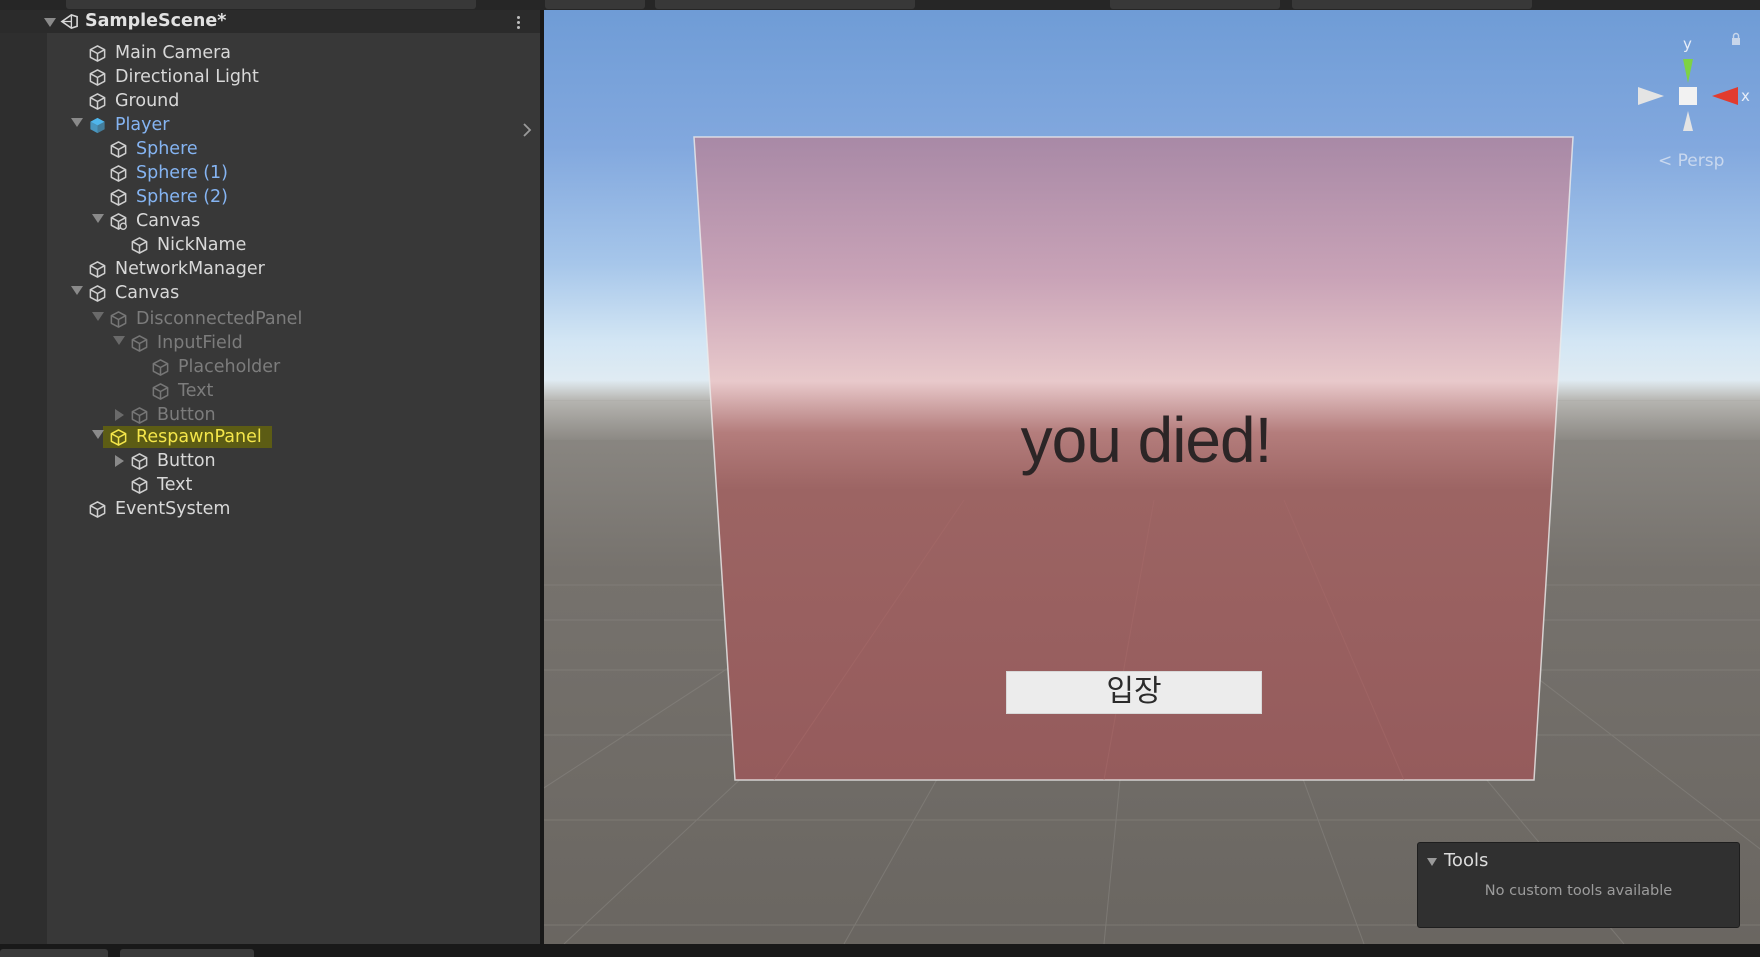  I want to click on row-disconnected-panel: DisconnectedPanel, so click(270, 319).